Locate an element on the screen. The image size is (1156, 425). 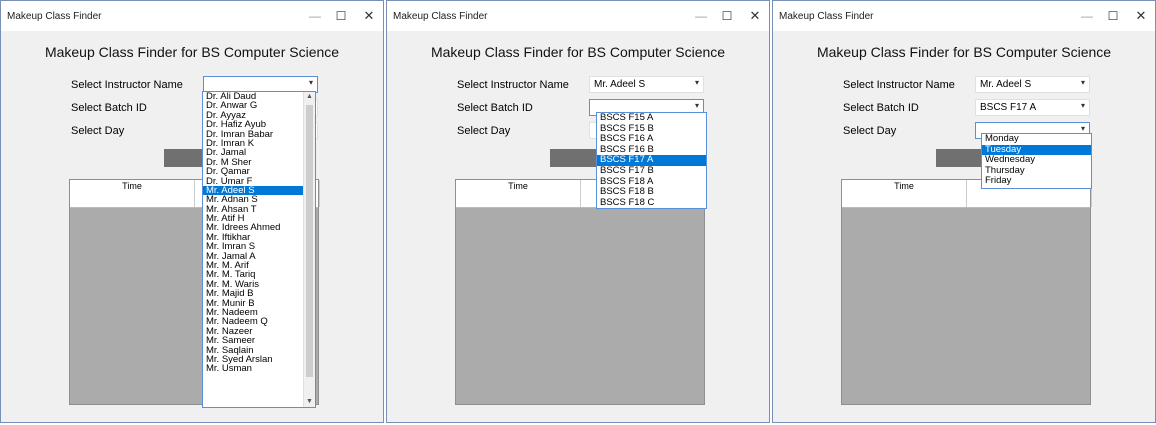
dropdown-option: Mr. Saqlain is located at coordinates (255, 350).